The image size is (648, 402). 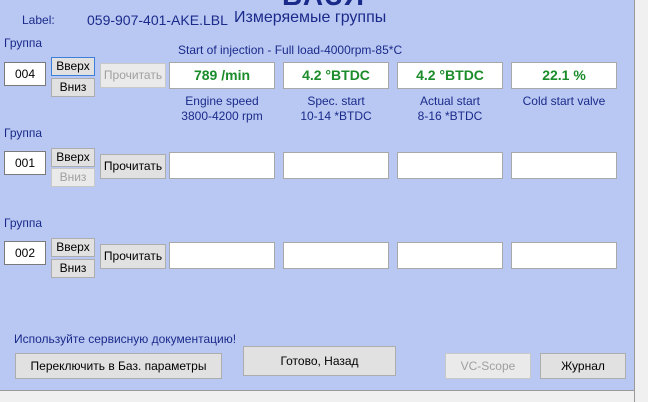 What do you see at coordinates (25, 253) in the screenshot?
I see `group-number-input-3: 002` at bounding box center [25, 253].